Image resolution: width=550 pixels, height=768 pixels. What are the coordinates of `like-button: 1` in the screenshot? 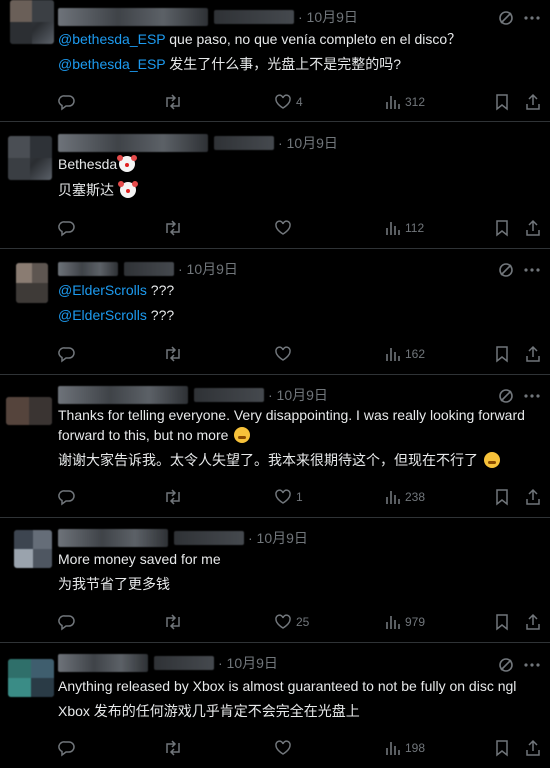 It's located at (288, 497).